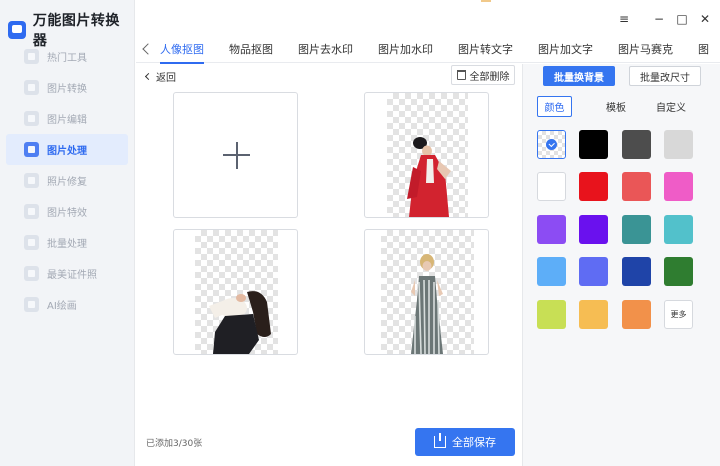 This screenshot has width=720, height=466. What do you see at coordinates (62, 306) in the screenshot?
I see `sidebar-item-label: AI绘画` at bounding box center [62, 306].